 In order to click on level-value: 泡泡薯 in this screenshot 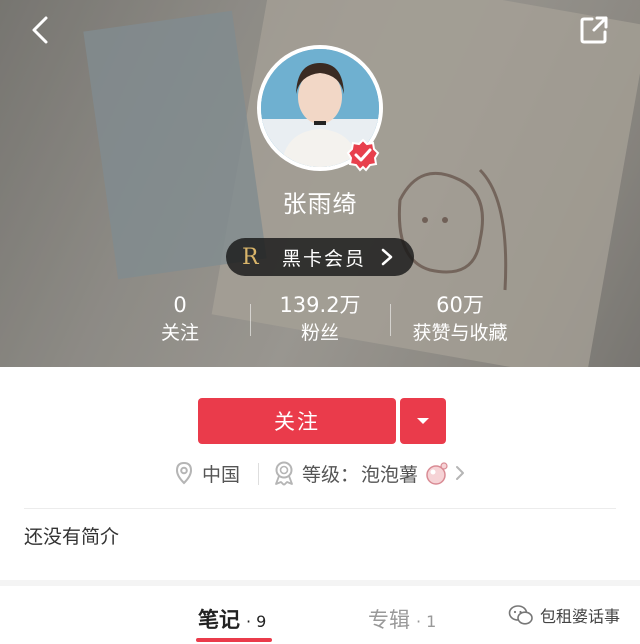, I will do `click(390, 474)`.